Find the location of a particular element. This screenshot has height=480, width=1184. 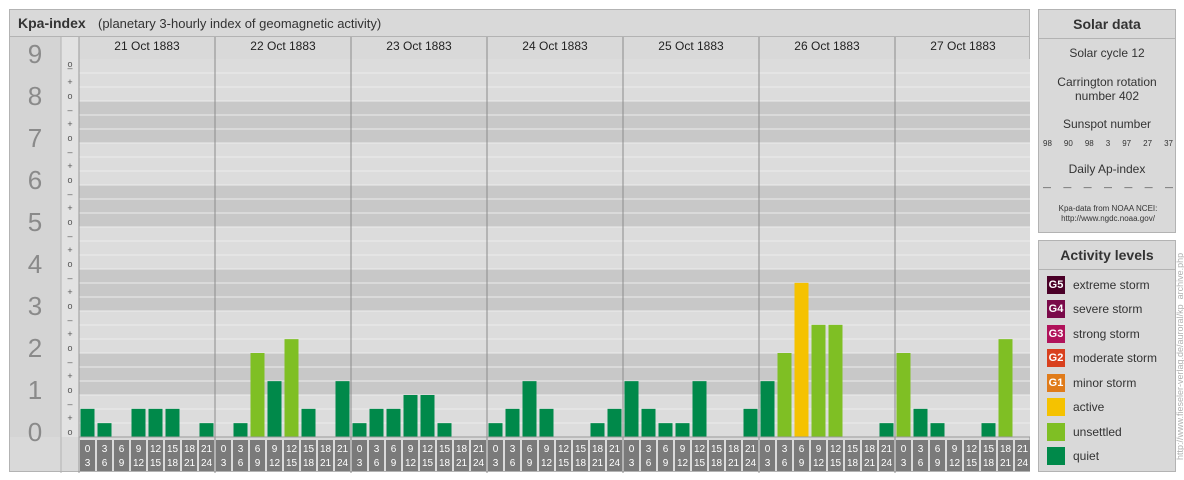

interval-start-label: 15 is located at coordinates (989, 449).